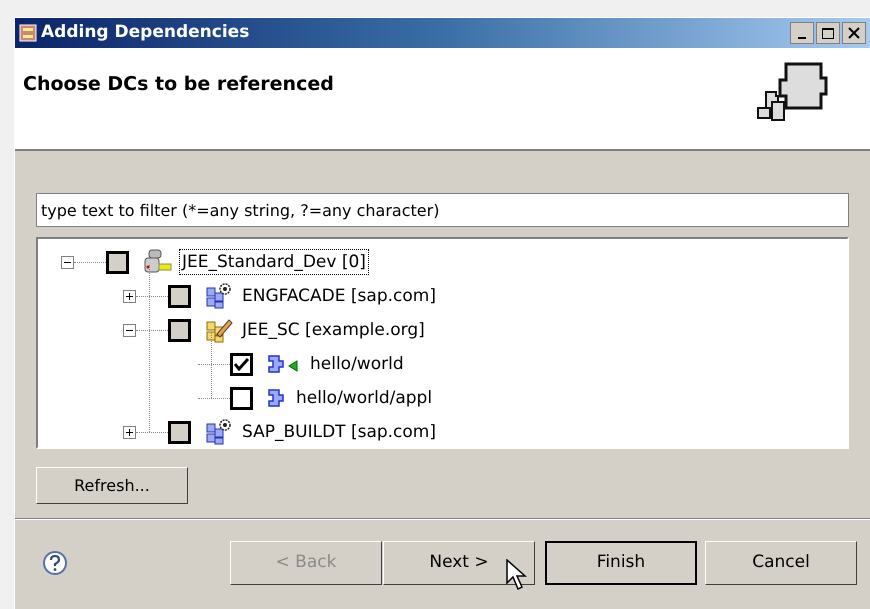  I want to click on dialog-button: Next >, so click(459, 563).